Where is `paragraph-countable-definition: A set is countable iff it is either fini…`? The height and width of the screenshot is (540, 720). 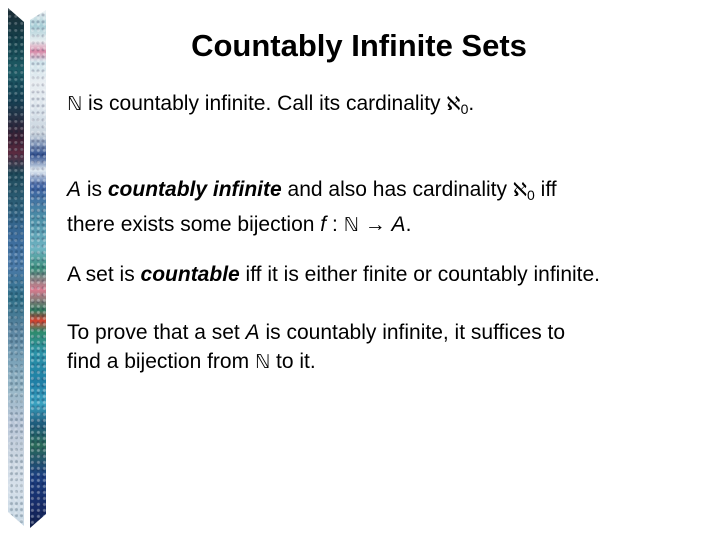 paragraph-countable-definition: A set is countable iff it is either fini… is located at coordinates (333, 274).